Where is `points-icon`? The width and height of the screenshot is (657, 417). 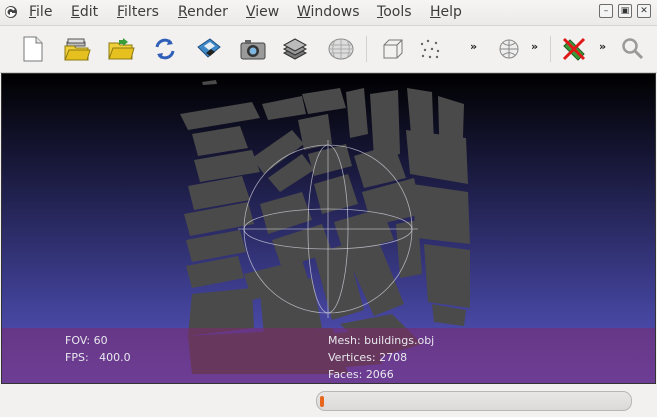 points-icon is located at coordinates (430, 49).